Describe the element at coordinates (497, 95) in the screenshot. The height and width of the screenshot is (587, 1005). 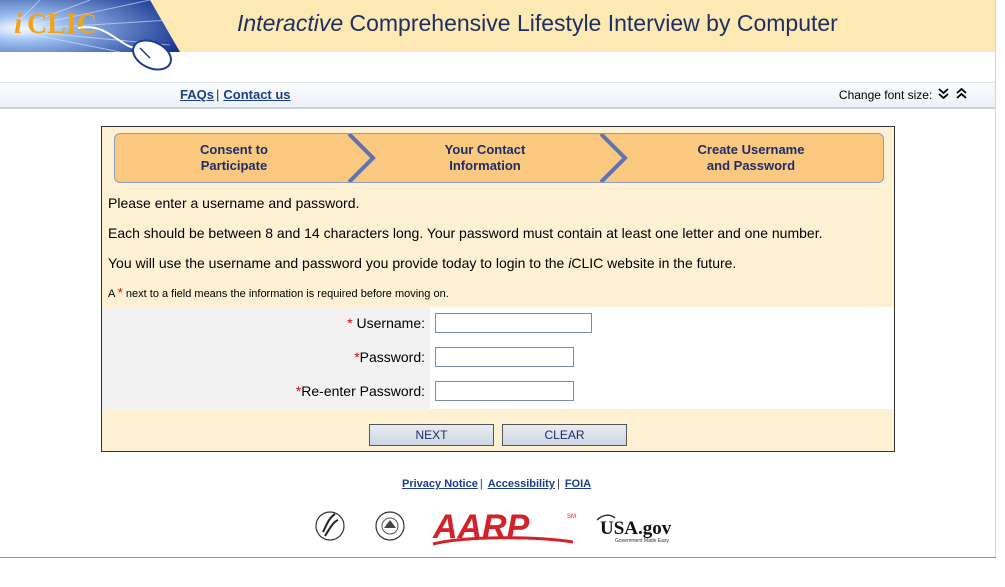
I see `nav-bar: FAQs | Contact us Change font size:` at that location.